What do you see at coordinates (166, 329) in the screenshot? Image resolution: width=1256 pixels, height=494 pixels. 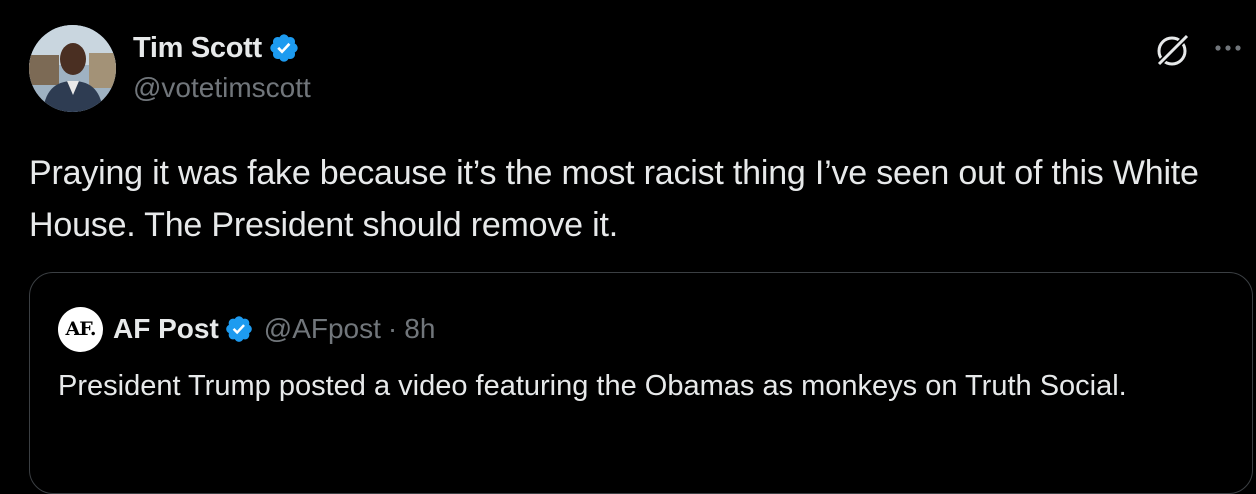 I see `quoted-author-name: AF Post` at bounding box center [166, 329].